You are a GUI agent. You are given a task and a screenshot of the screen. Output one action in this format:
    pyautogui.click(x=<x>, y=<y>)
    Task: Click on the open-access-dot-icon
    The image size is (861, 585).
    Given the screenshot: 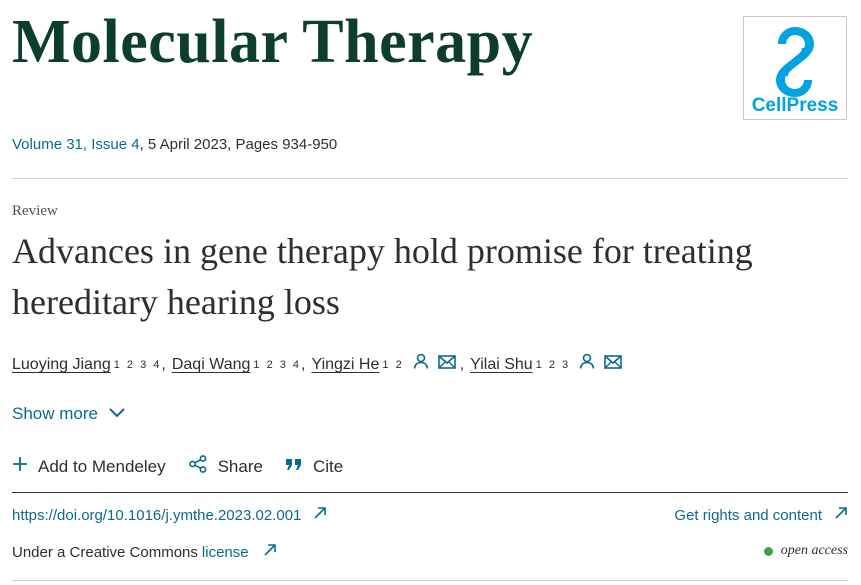 What is the action you would take?
    pyautogui.click(x=768, y=551)
    